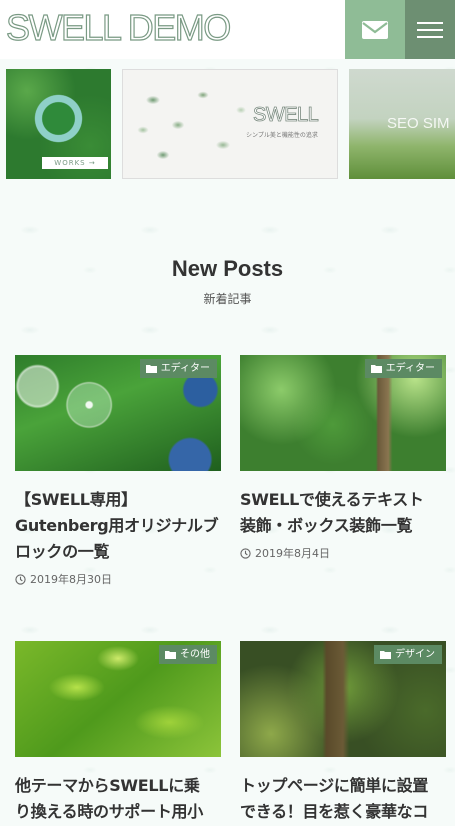  I want to click on slide-brand: SWELL, so click(286, 115).